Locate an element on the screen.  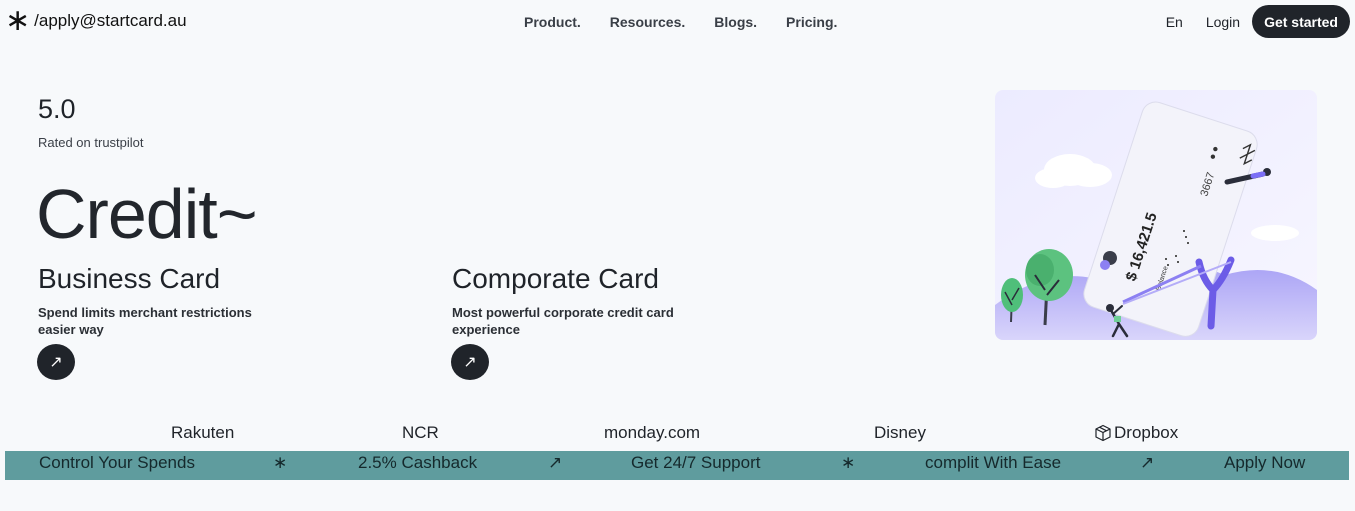
nav-resources: Resources. is located at coordinates (647, 22).